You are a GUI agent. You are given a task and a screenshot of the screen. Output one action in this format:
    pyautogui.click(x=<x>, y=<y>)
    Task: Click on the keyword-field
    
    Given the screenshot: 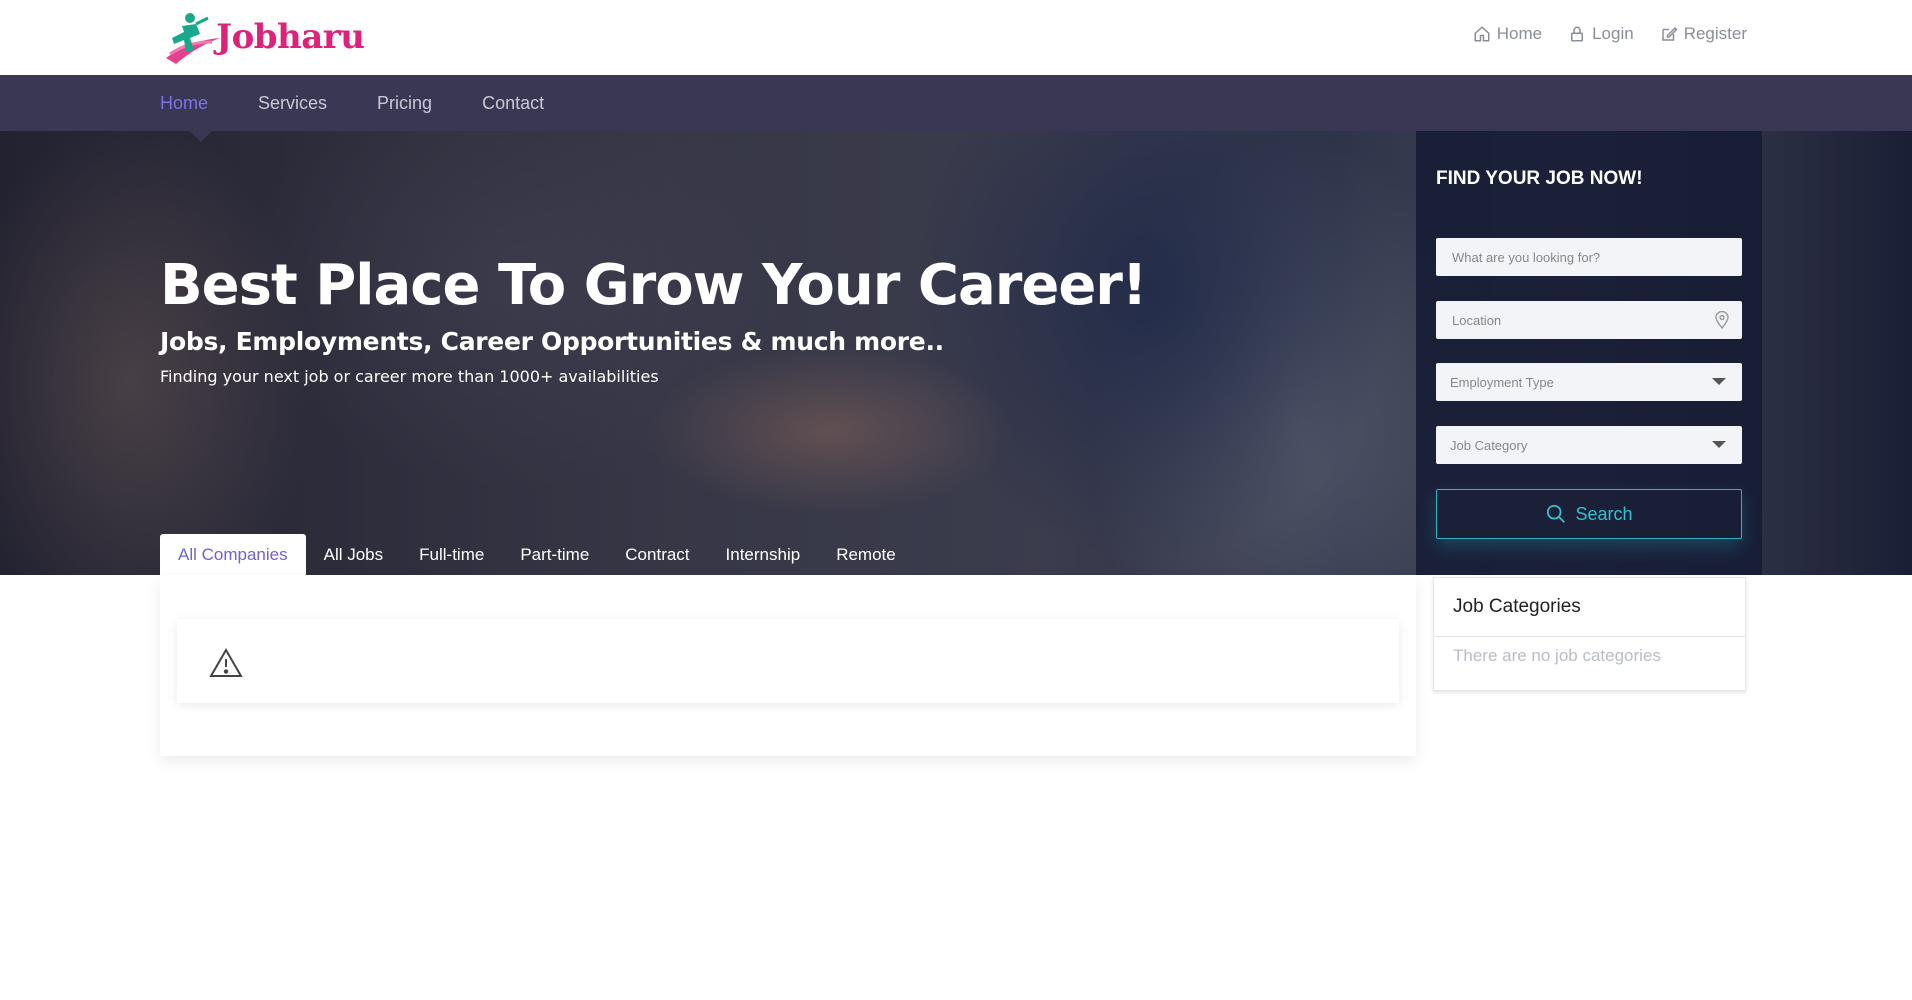 What is the action you would take?
    pyautogui.click(x=1589, y=257)
    